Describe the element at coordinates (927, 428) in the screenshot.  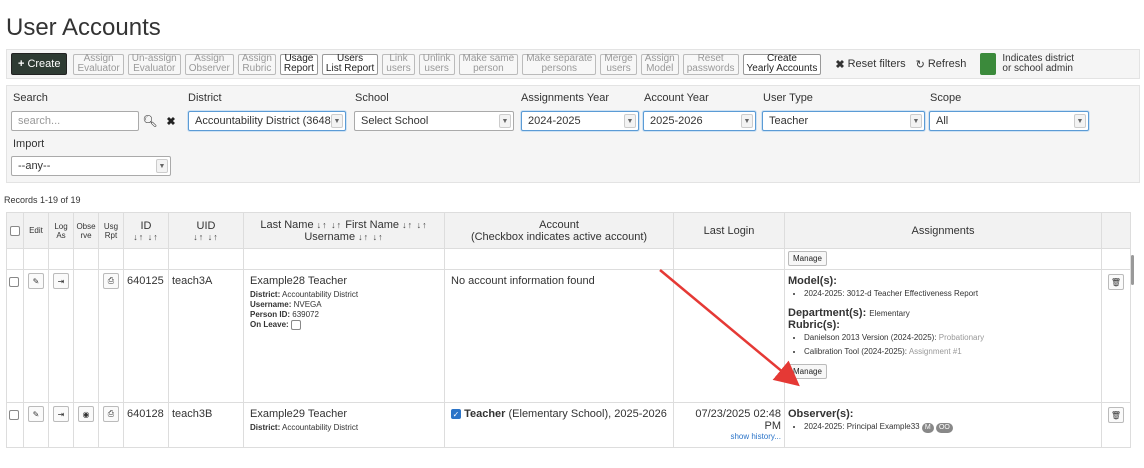
I see `badge-m: M` at that location.